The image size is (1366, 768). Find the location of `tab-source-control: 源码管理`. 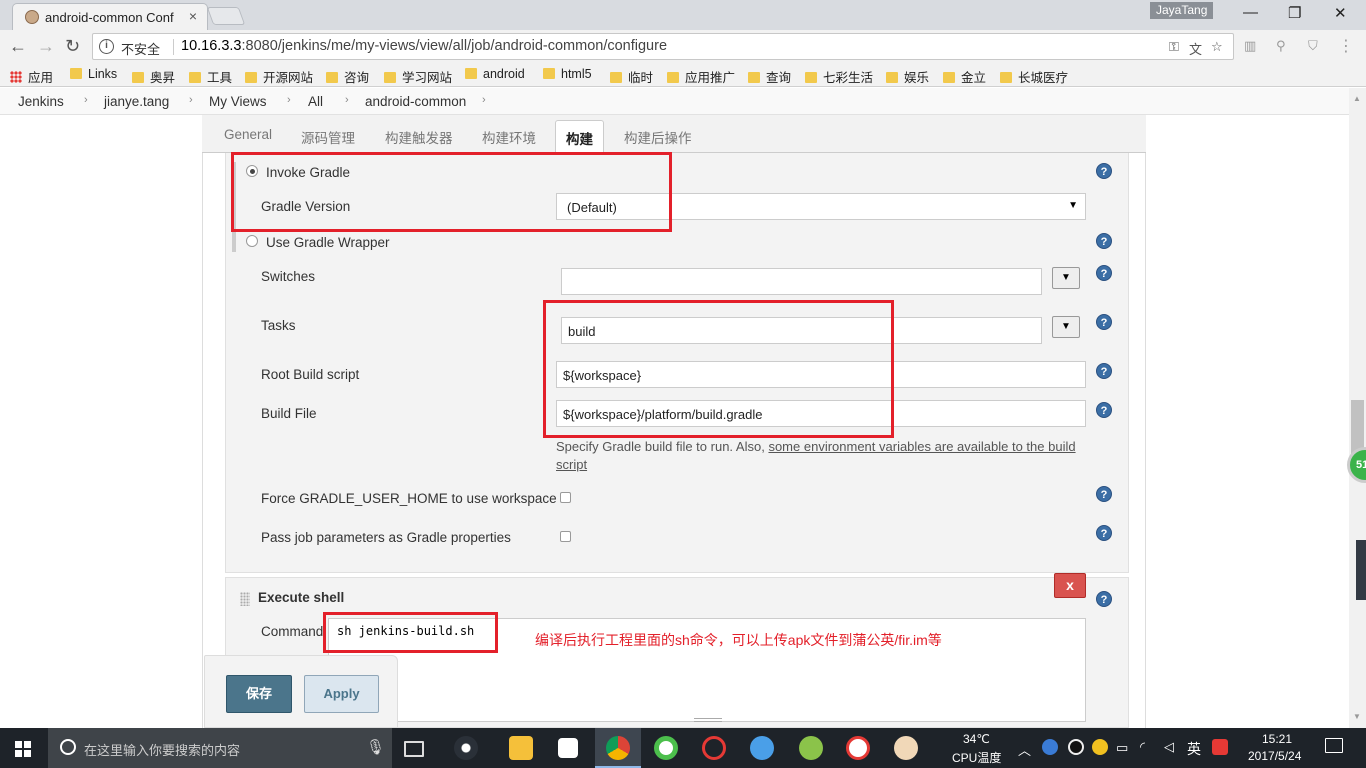

tab-source-control: 源码管理 is located at coordinates (328, 137).